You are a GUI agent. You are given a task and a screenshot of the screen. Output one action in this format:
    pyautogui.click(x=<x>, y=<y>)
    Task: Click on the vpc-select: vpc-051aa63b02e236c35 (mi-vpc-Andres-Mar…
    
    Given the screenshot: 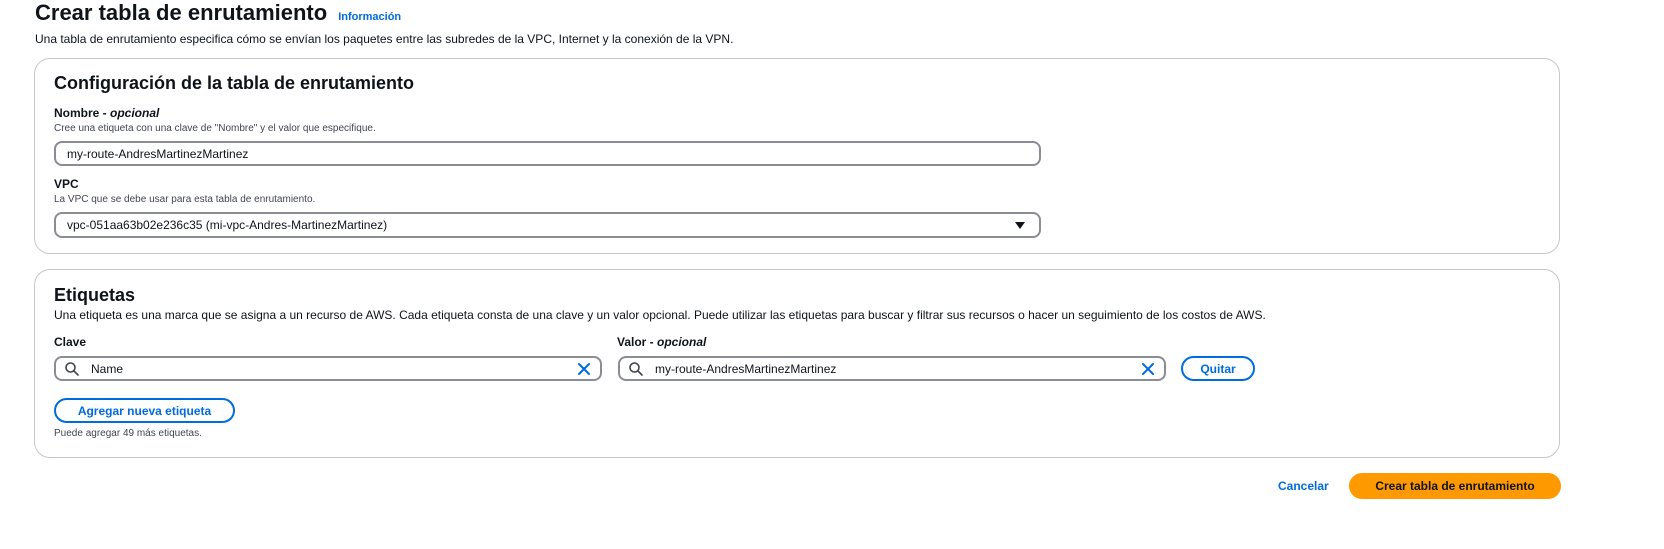 What is the action you would take?
    pyautogui.click(x=547, y=225)
    